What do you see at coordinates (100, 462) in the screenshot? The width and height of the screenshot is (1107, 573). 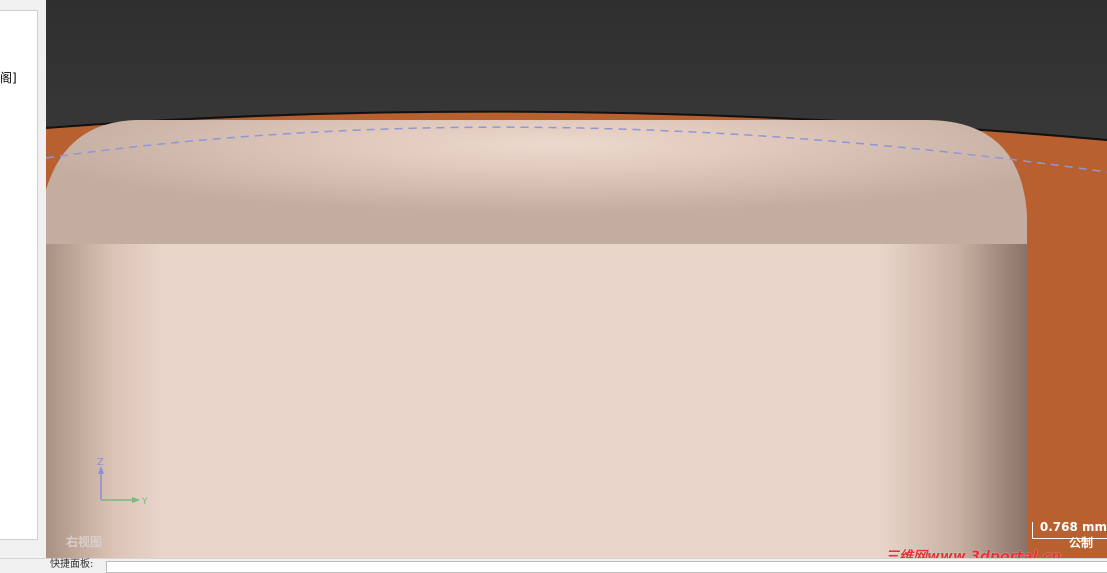 I see `axis-z-label: Z` at bounding box center [100, 462].